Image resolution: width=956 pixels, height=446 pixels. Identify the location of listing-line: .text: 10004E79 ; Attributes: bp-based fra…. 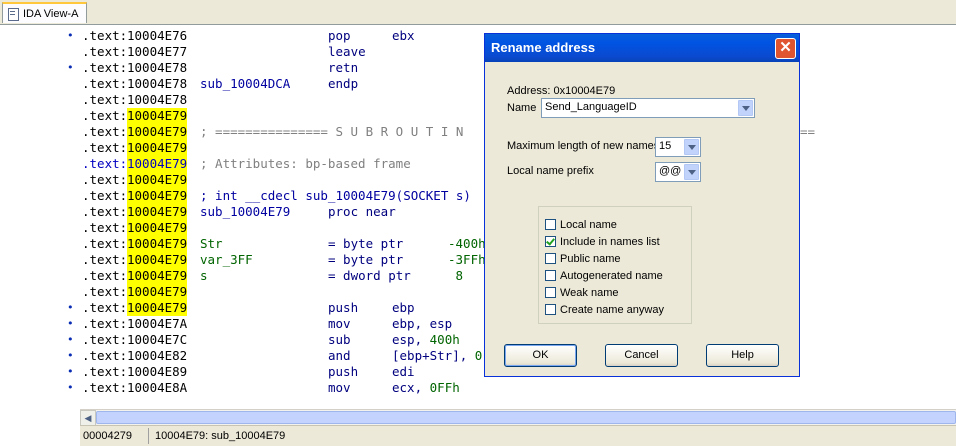
(478, 164).